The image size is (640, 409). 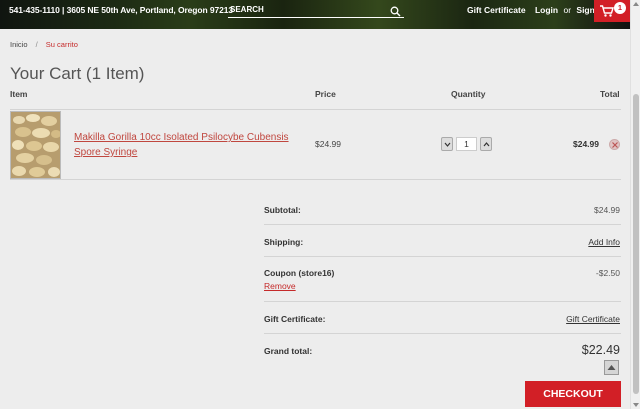 What do you see at coordinates (62, 44) in the screenshot?
I see `breadcrumb-current: Su carrito` at bounding box center [62, 44].